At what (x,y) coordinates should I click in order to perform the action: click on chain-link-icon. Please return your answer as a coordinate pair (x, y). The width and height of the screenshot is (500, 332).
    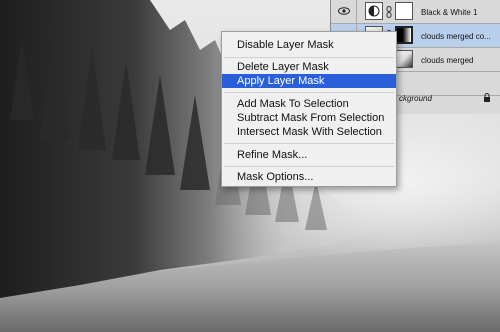
    Looking at the image, I should click on (389, 12).